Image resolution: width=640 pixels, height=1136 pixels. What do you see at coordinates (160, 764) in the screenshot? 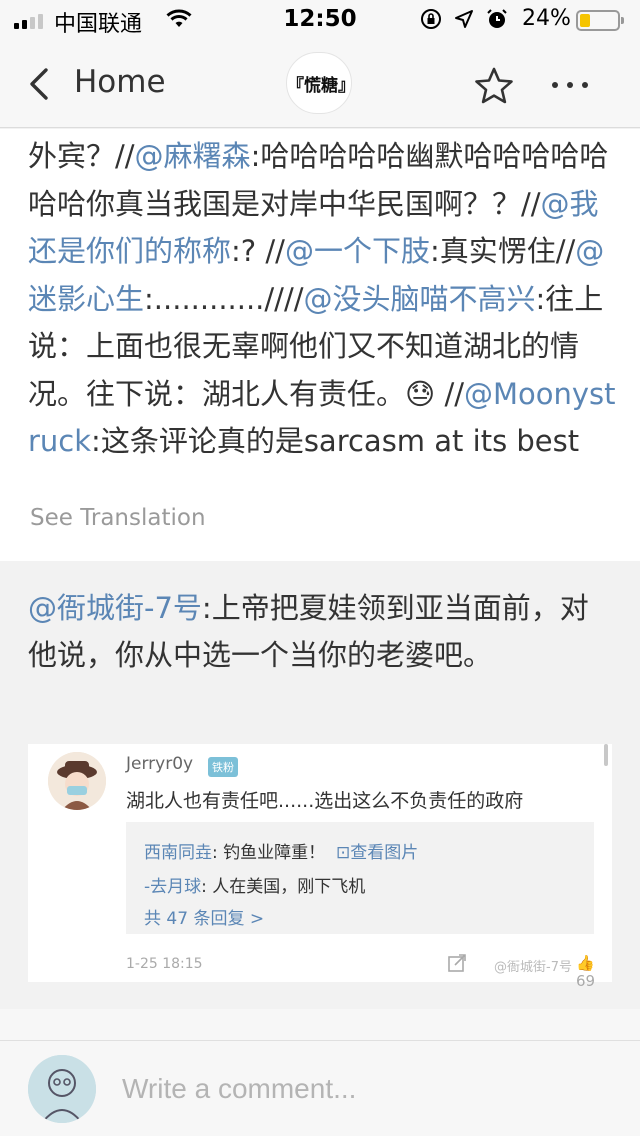
I see `embed-username: Jerryr0y` at bounding box center [160, 764].